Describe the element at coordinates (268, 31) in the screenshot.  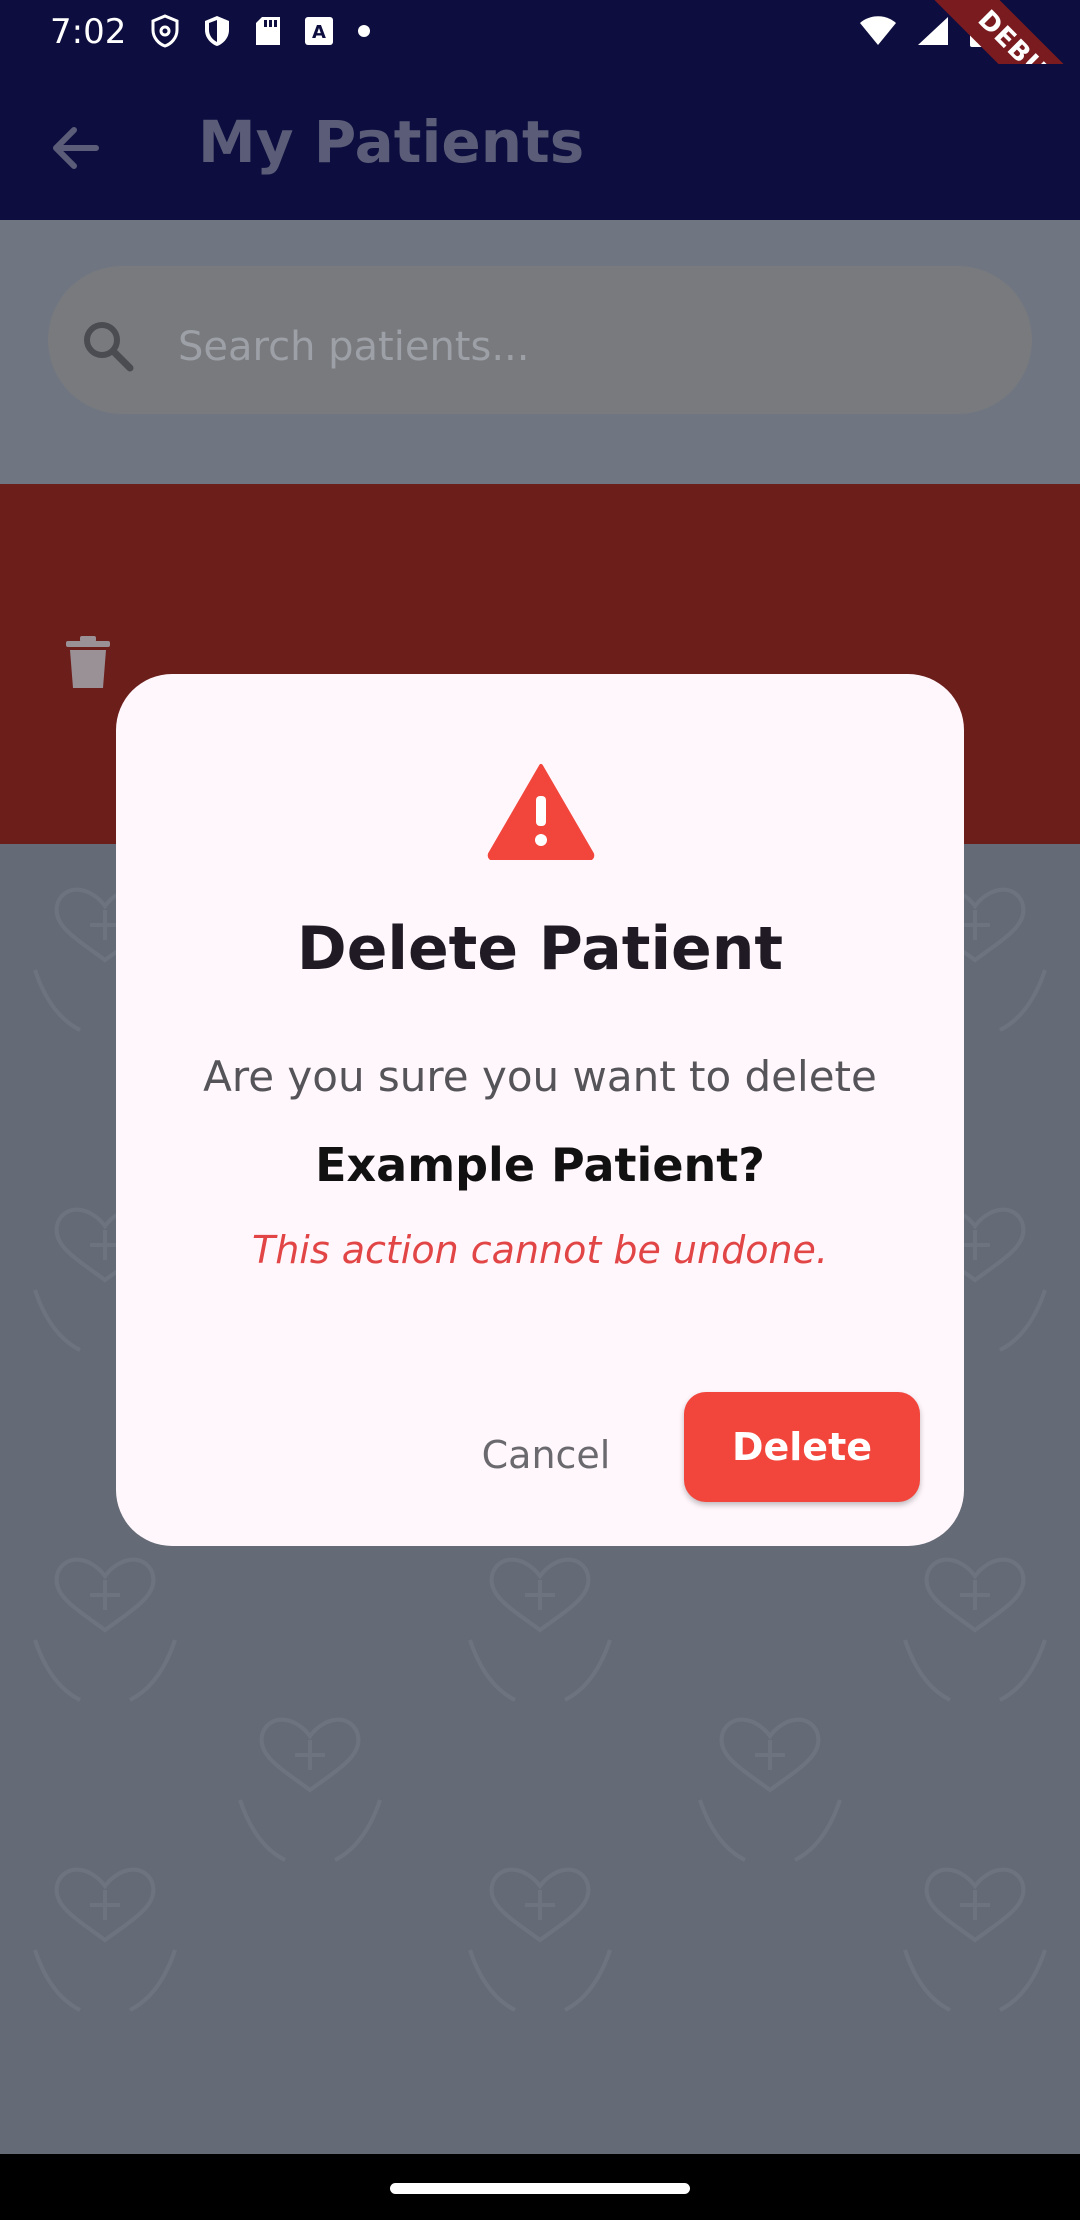
I see `sd-card-icon` at that location.